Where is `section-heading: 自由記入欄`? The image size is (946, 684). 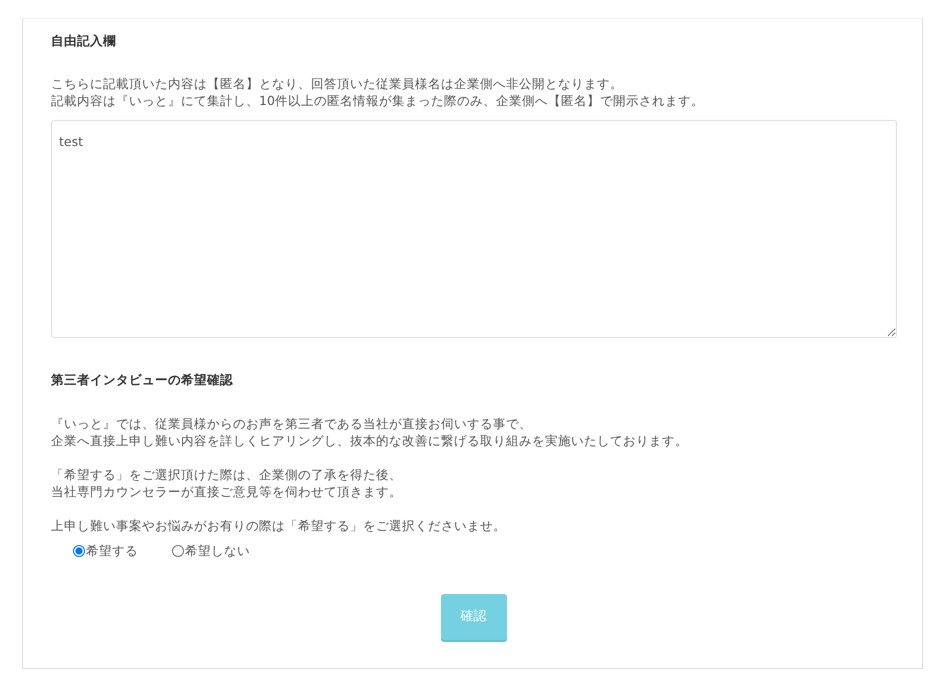
section-heading: 自由記入欄 is located at coordinates (84, 40).